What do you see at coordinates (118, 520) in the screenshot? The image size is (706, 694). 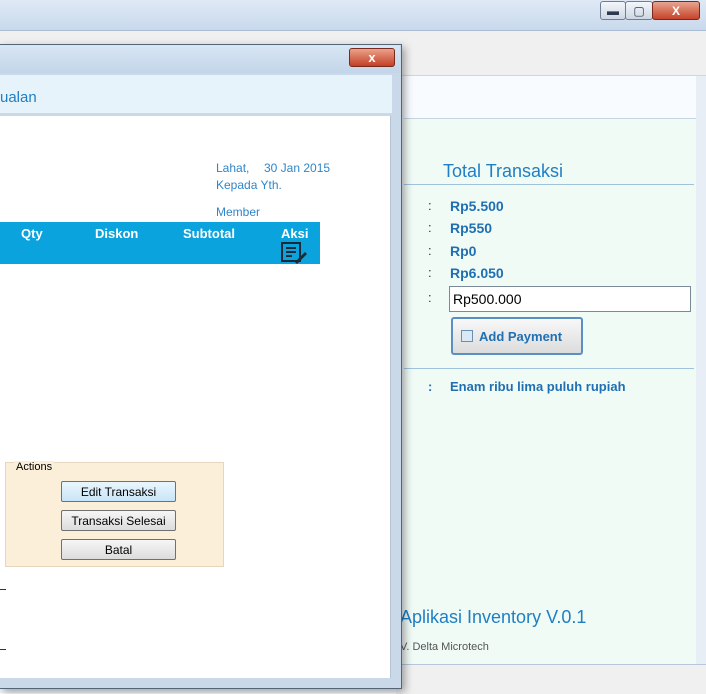 I see `transaksi-selesai-button: Transaksi Selesai` at bounding box center [118, 520].